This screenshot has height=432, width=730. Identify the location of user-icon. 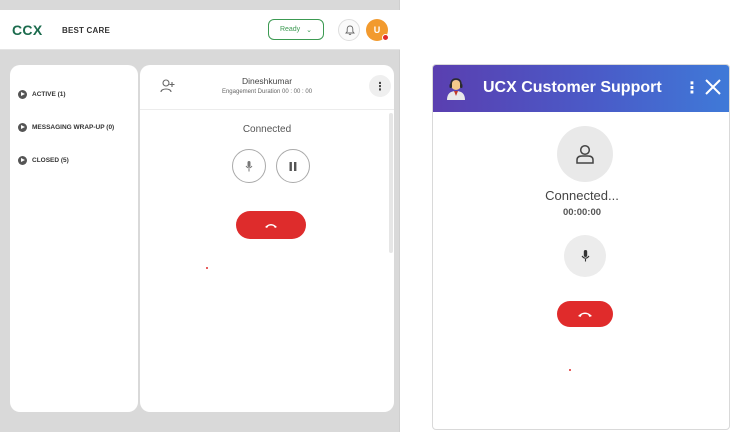
(585, 154).